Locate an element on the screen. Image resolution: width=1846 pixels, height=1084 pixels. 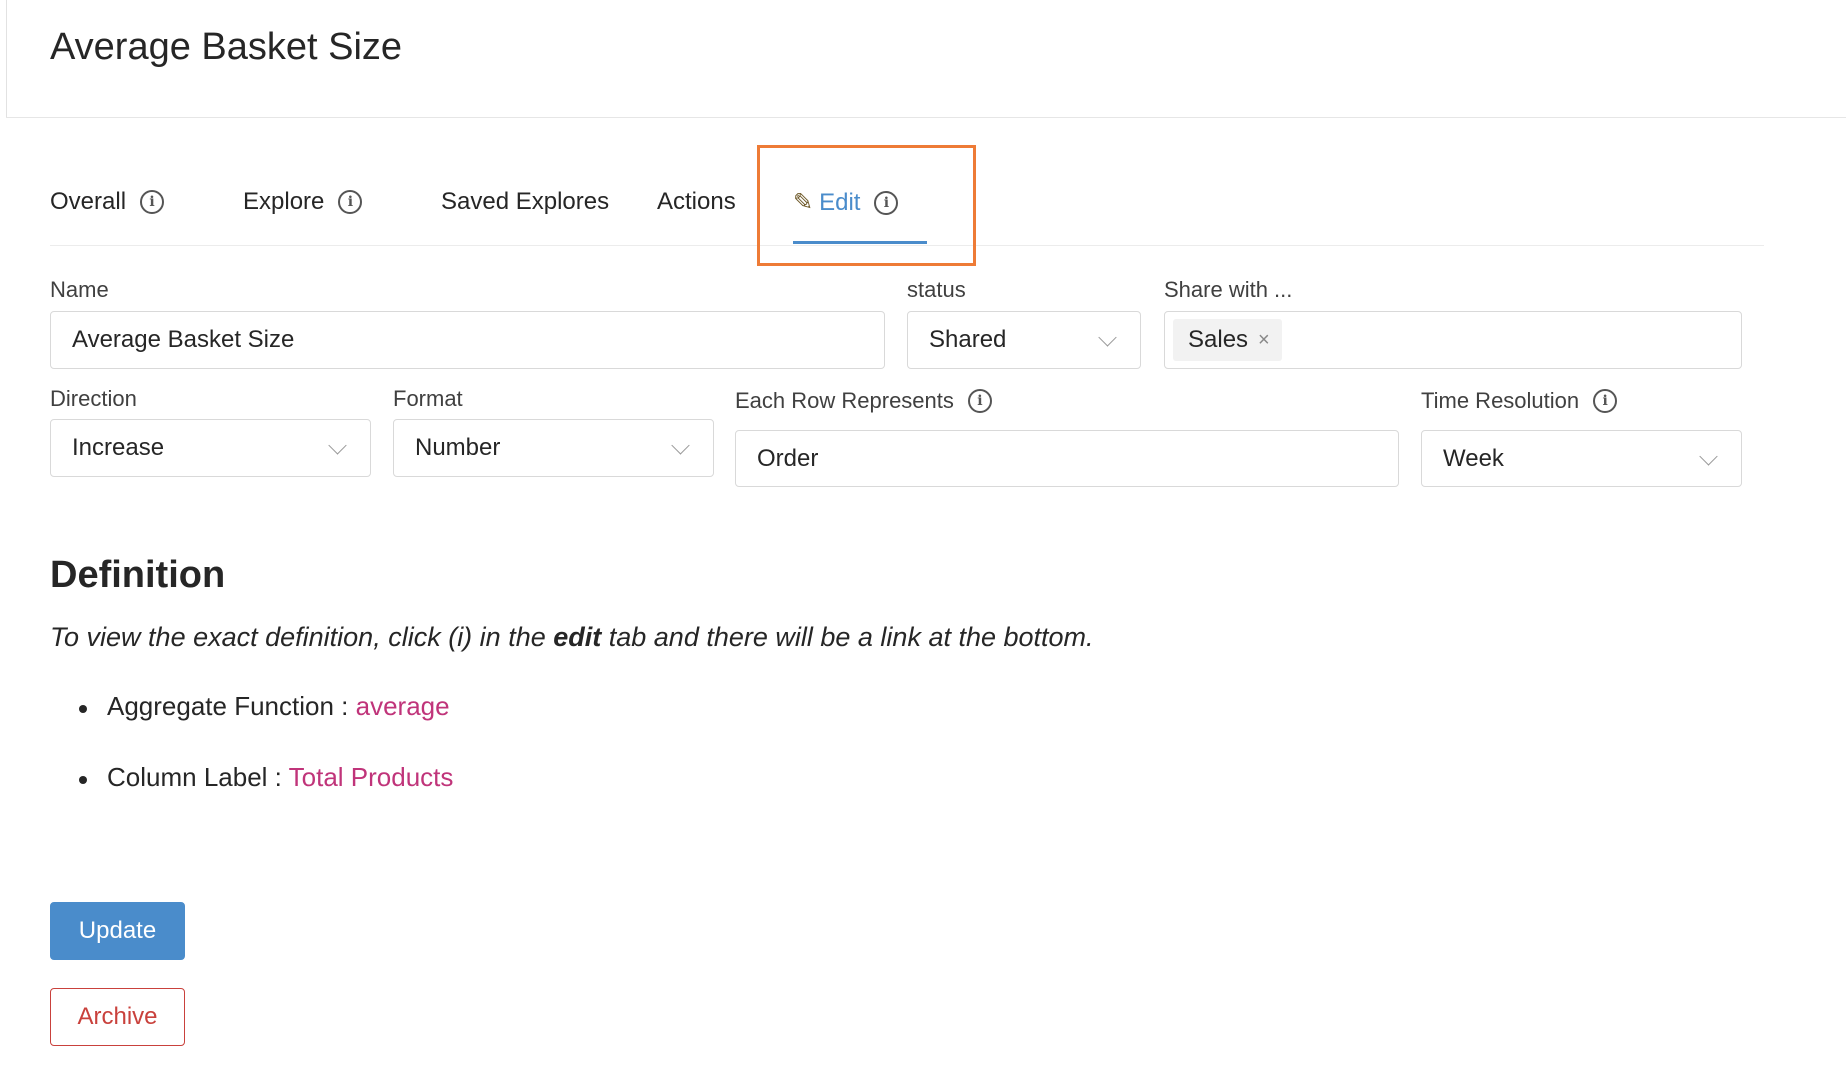
tab-overall: Overall i is located at coordinates (107, 202).